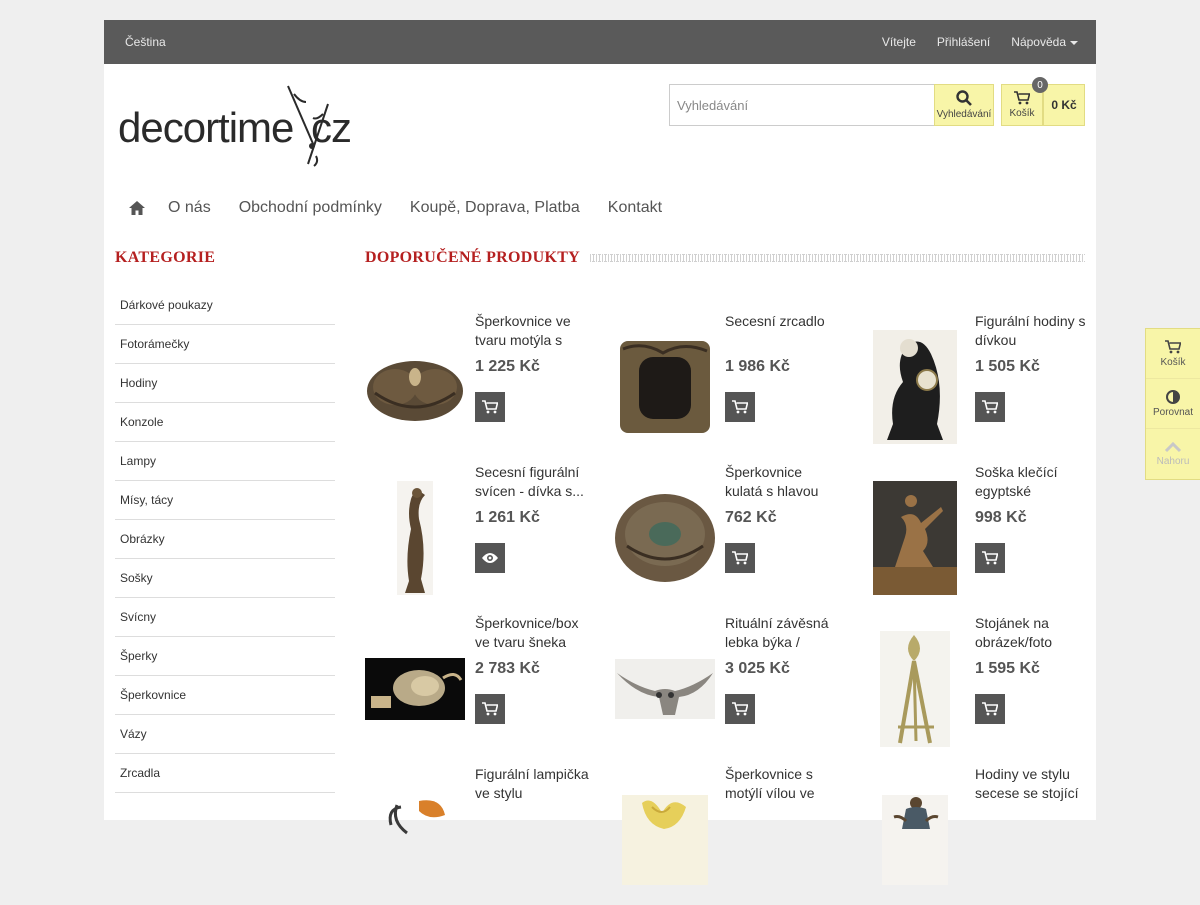 This screenshot has height=905, width=1200. Describe the element at coordinates (189, 208) in the screenshot. I see `nav-item-about: O nás` at that location.